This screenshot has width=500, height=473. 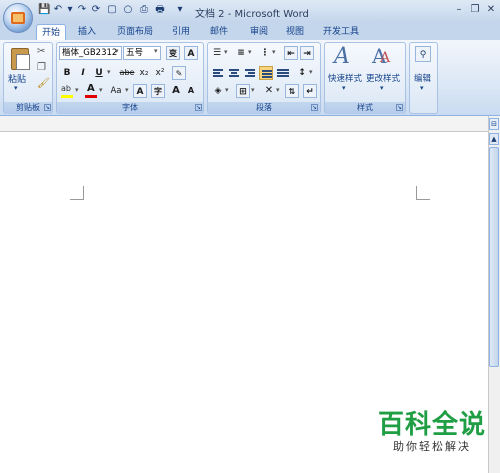 I want to click on undo-dropdown-icon: ▾, so click(x=70, y=10).